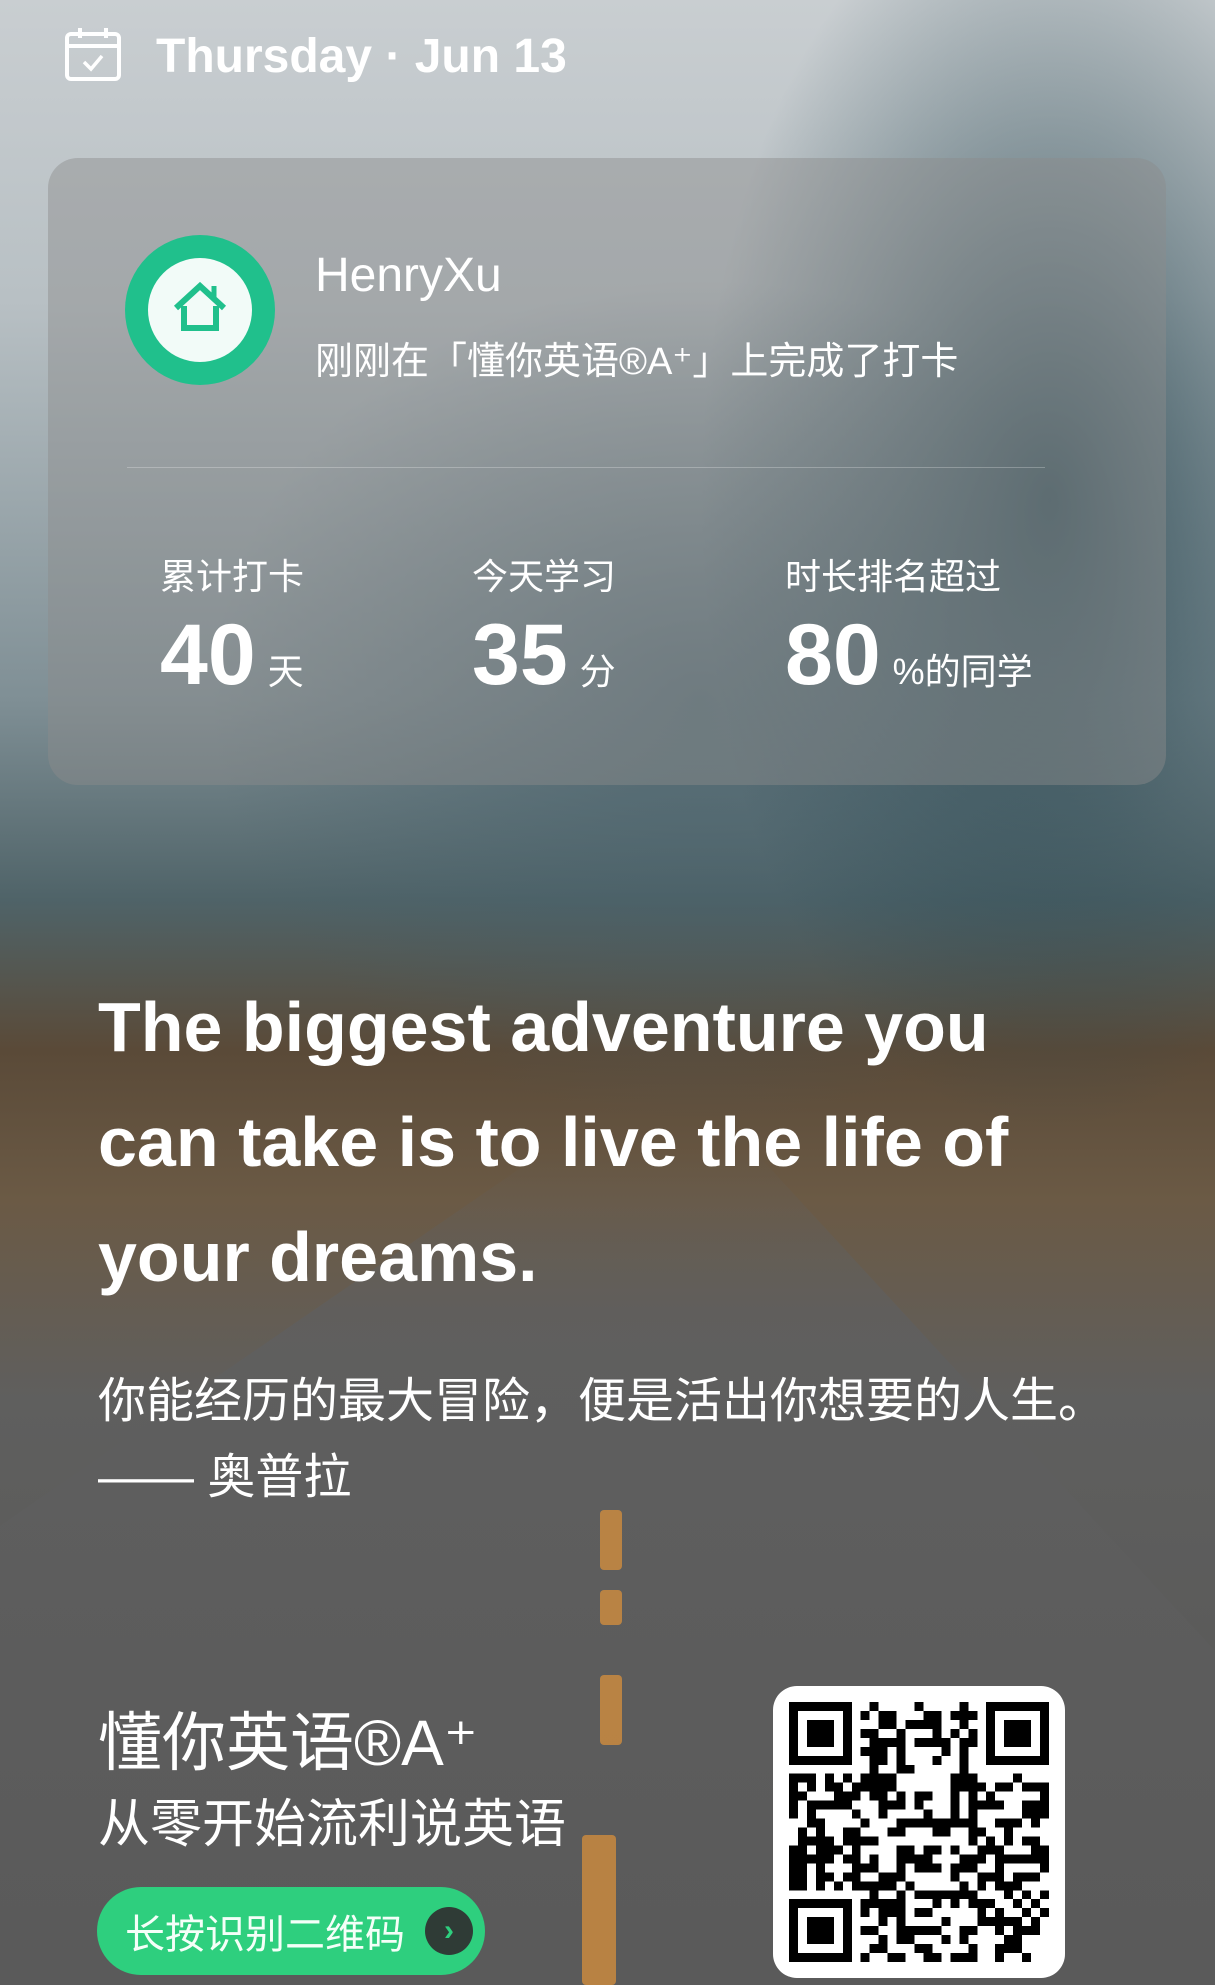 This screenshot has height=1985, width=1215. I want to click on brand-name: 懂你英语®A⁺, so click(288, 1743).